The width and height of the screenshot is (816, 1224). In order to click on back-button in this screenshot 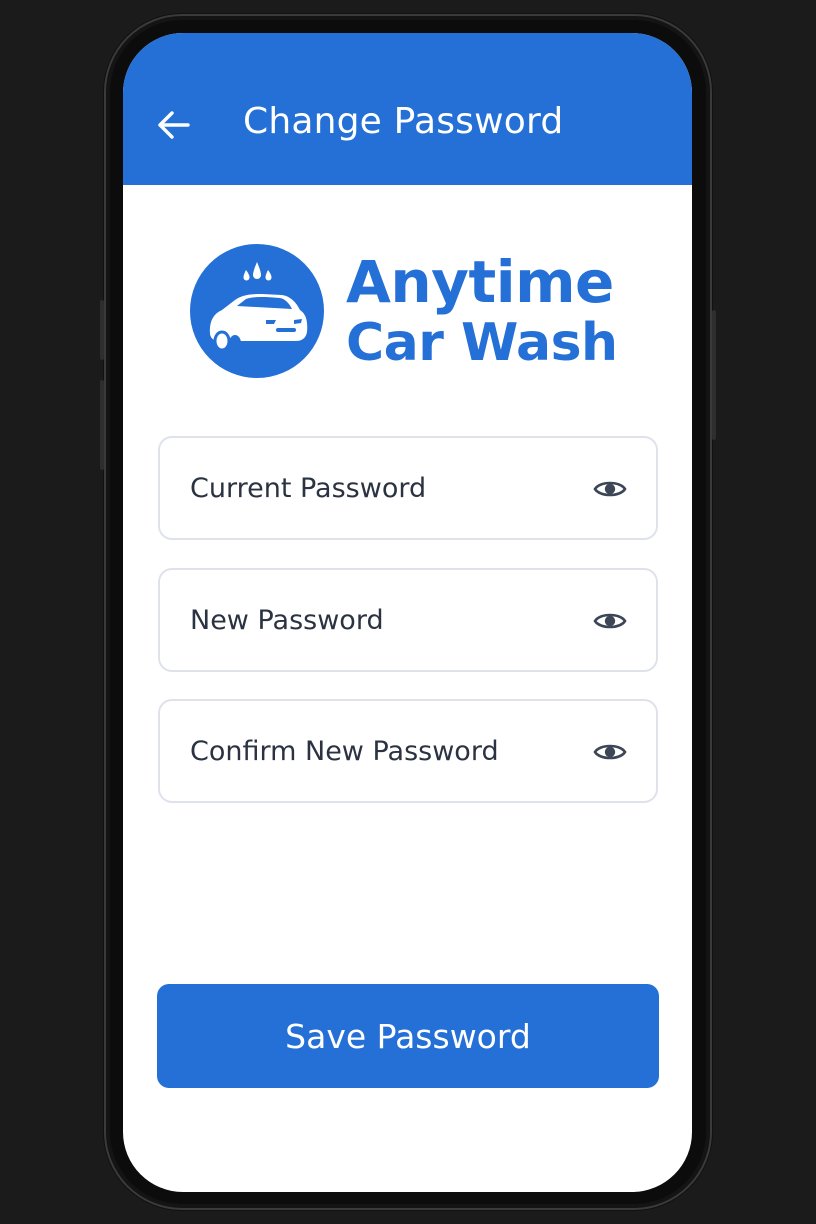, I will do `click(173, 125)`.